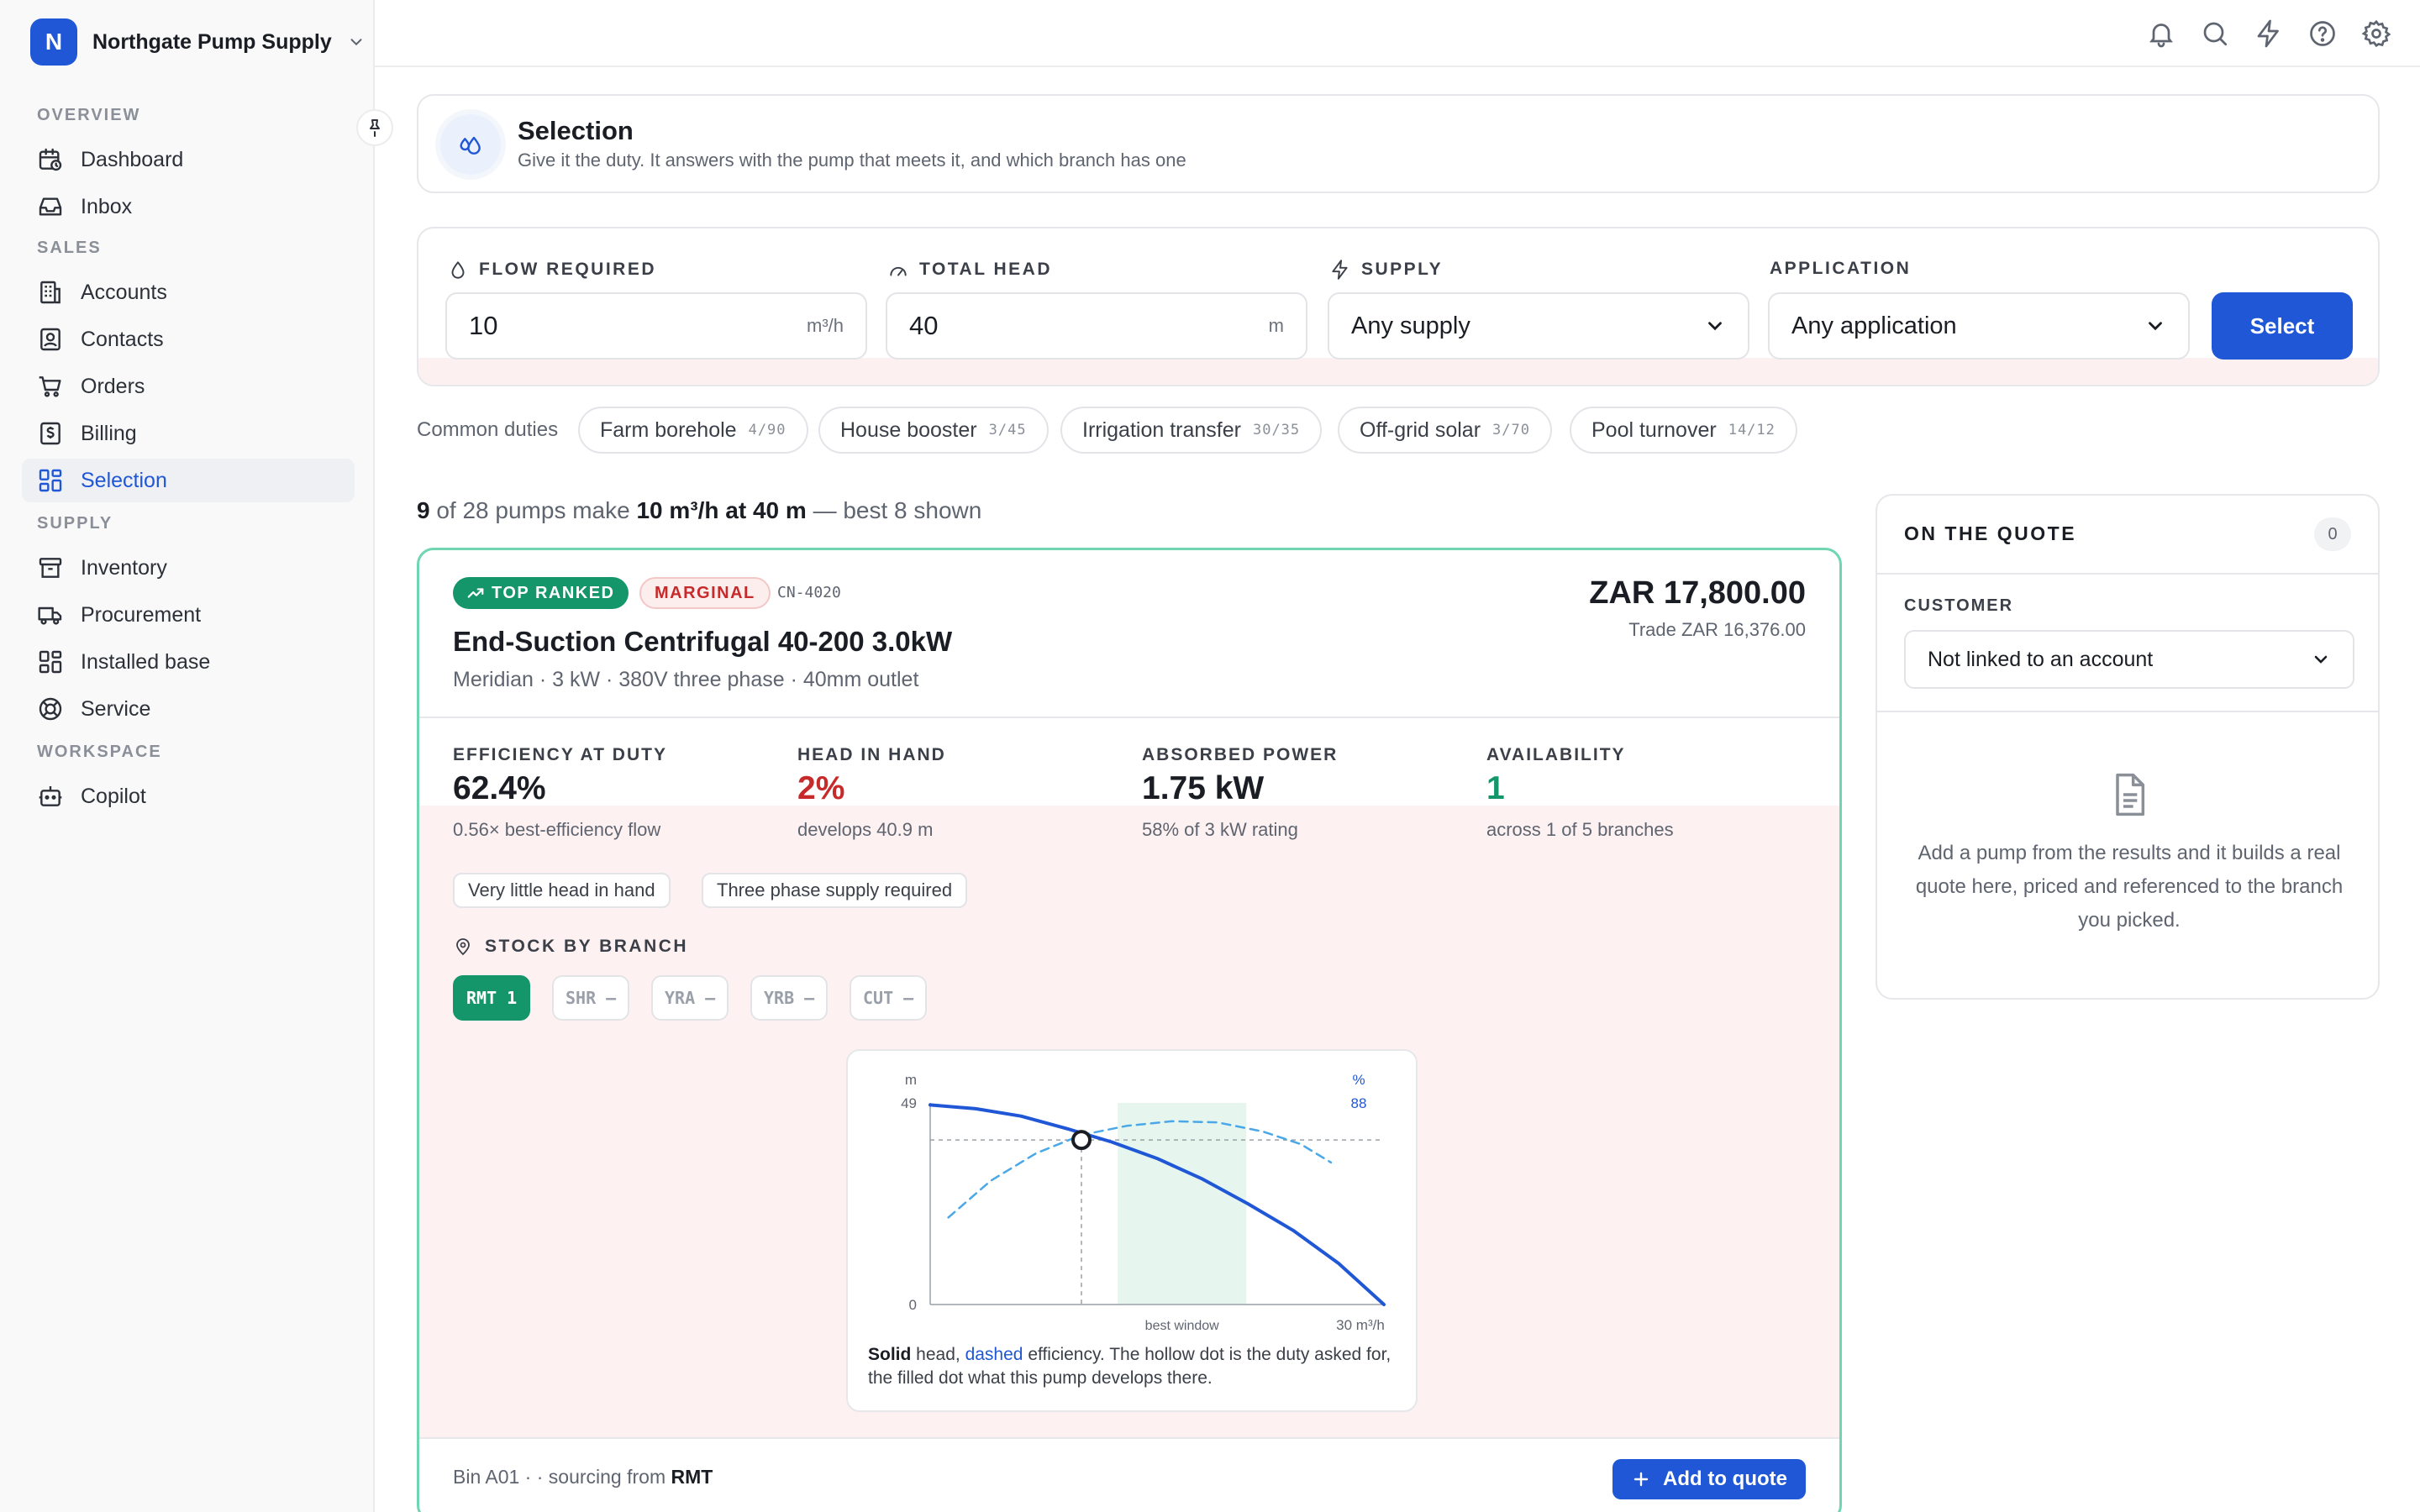  I want to click on duty-chip-house-booster: House booster 3/45, so click(933, 430).